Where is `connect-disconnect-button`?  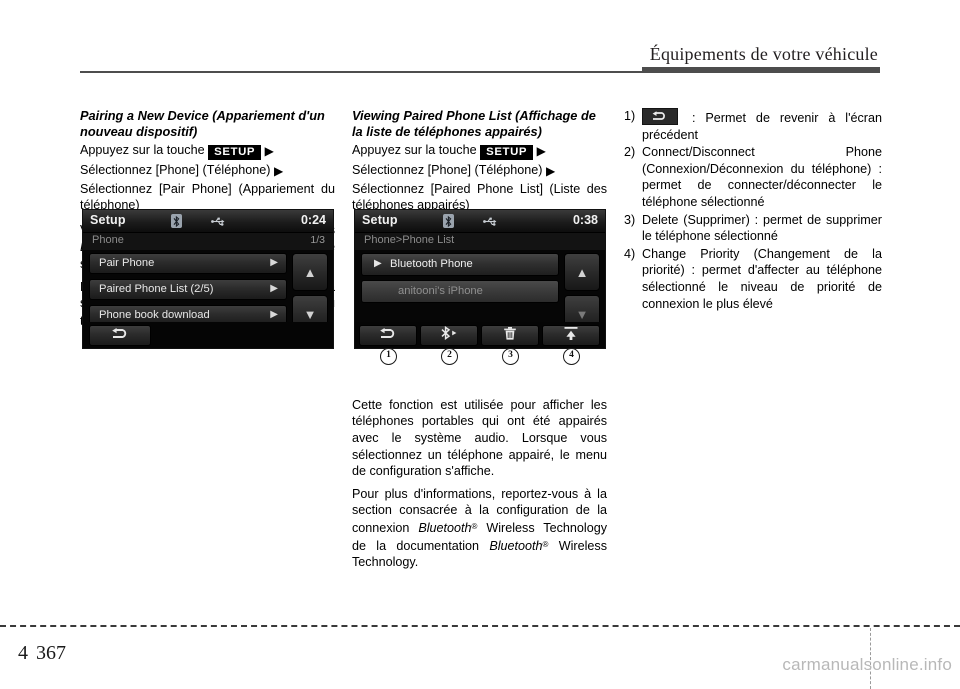
connect-disconnect-button is located at coordinates (449, 335).